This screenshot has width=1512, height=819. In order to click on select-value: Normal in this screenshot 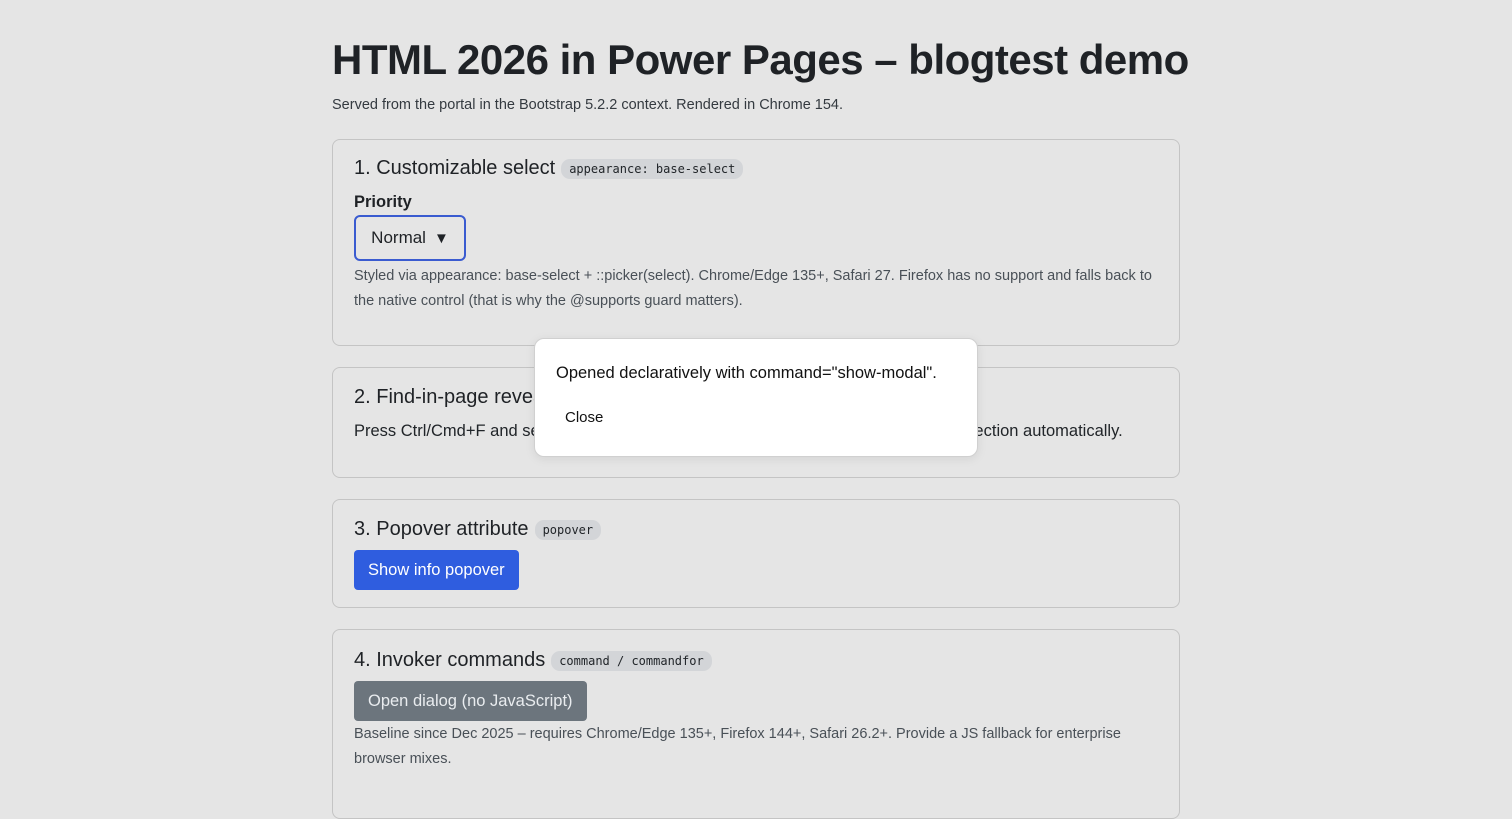, I will do `click(398, 237)`.